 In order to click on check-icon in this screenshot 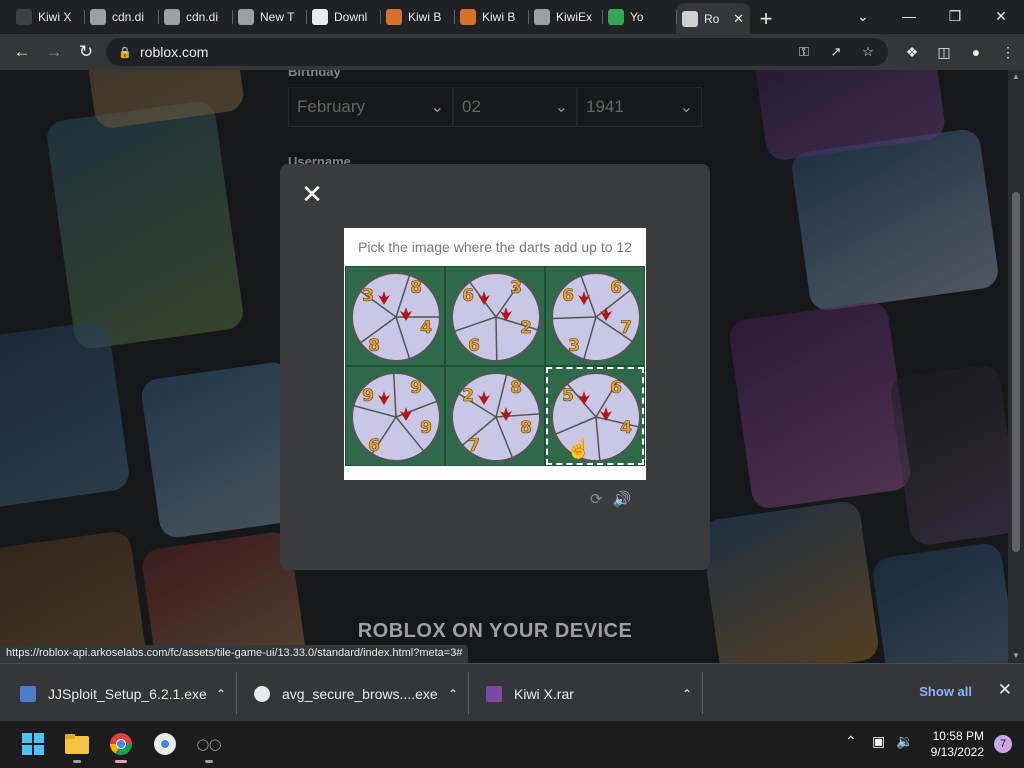, I will do `click(616, 17)`.